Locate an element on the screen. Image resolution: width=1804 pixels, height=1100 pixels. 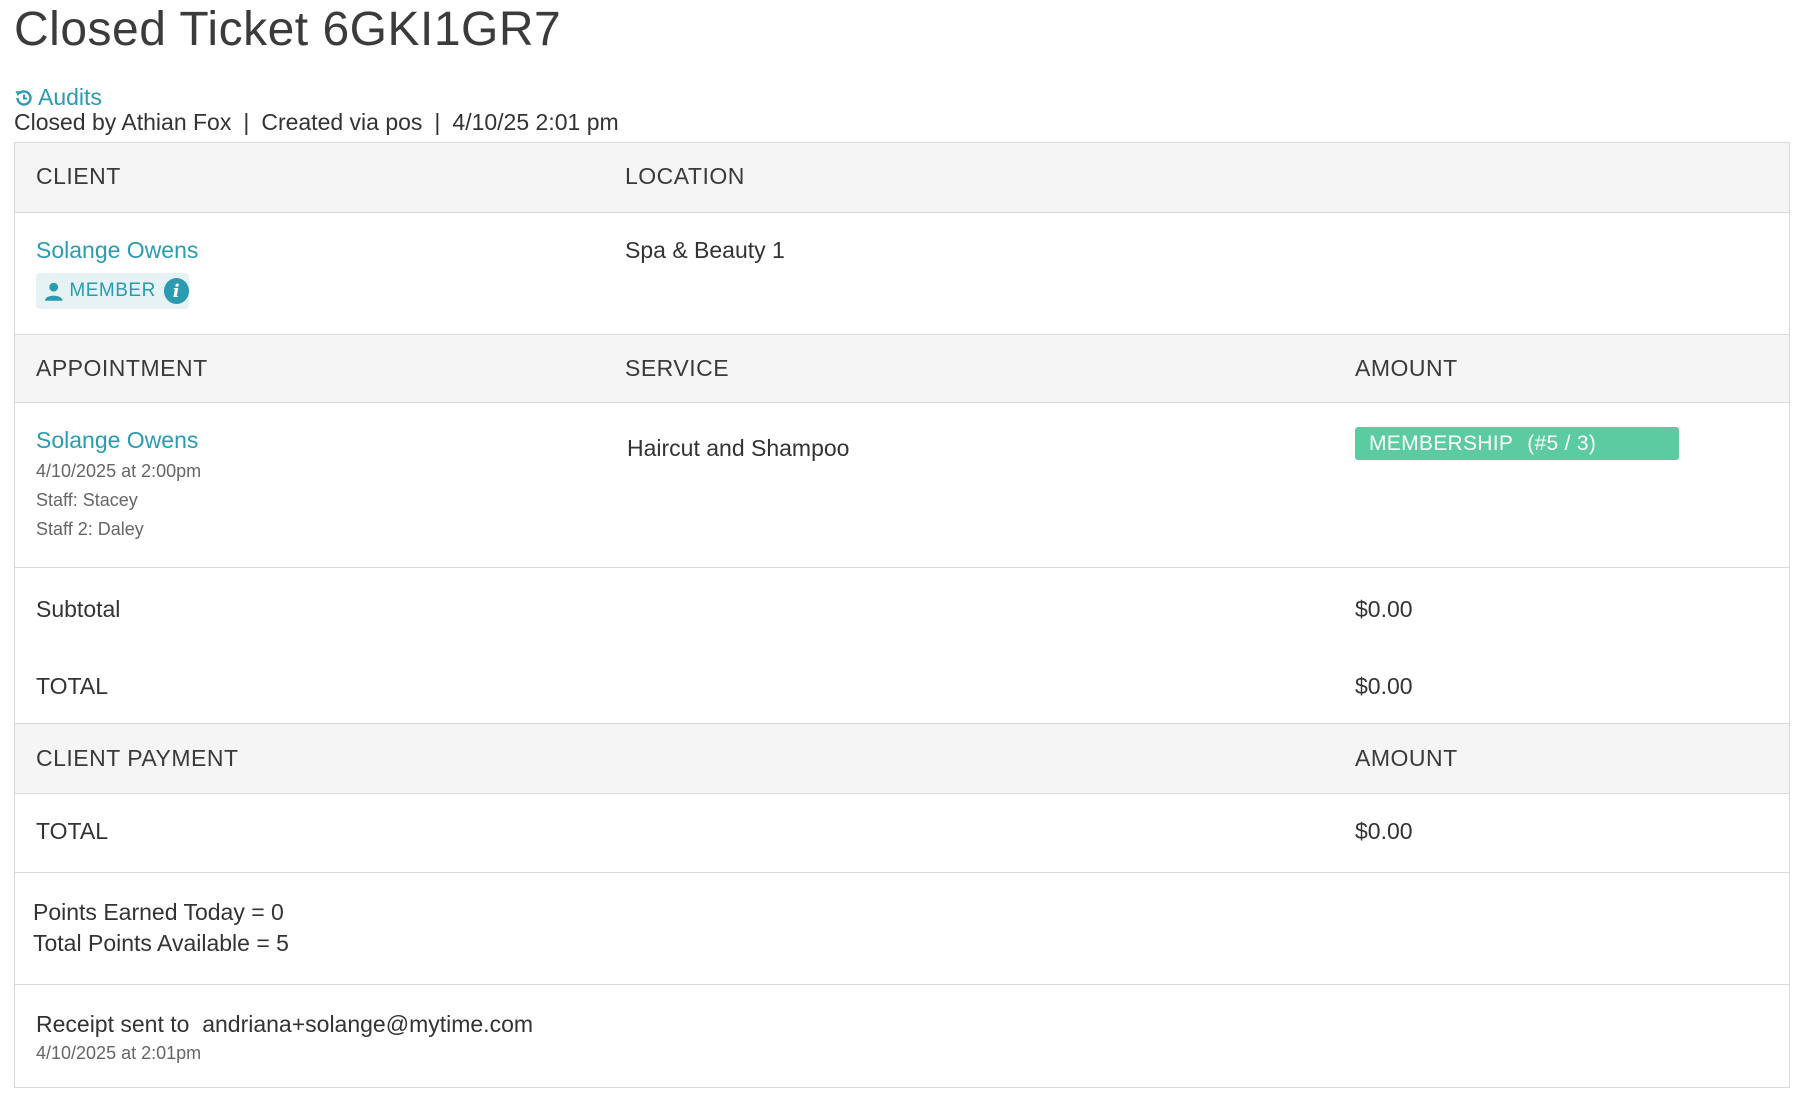
person-icon is located at coordinates (53, 291).